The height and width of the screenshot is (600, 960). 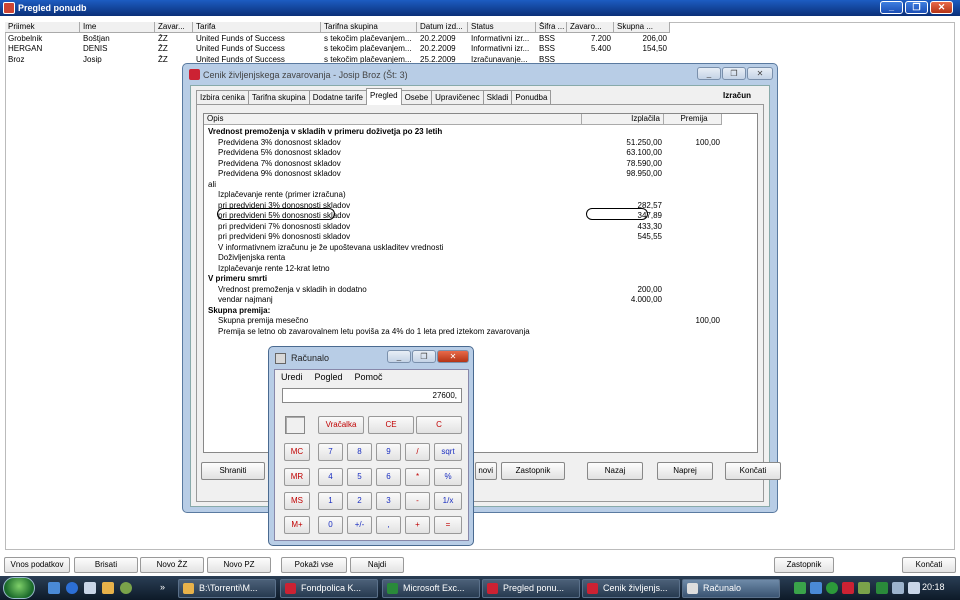 What do you see at coordinates (481, 258) in the screenshot?
I see `list-item: Doživljenjska renta` at bounding box center [481, 258].